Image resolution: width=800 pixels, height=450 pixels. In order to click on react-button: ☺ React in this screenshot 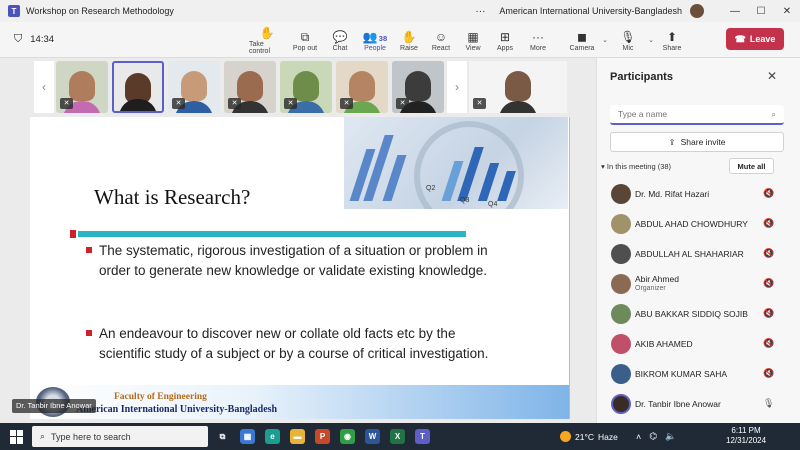, I will do `click(441, 40)`.